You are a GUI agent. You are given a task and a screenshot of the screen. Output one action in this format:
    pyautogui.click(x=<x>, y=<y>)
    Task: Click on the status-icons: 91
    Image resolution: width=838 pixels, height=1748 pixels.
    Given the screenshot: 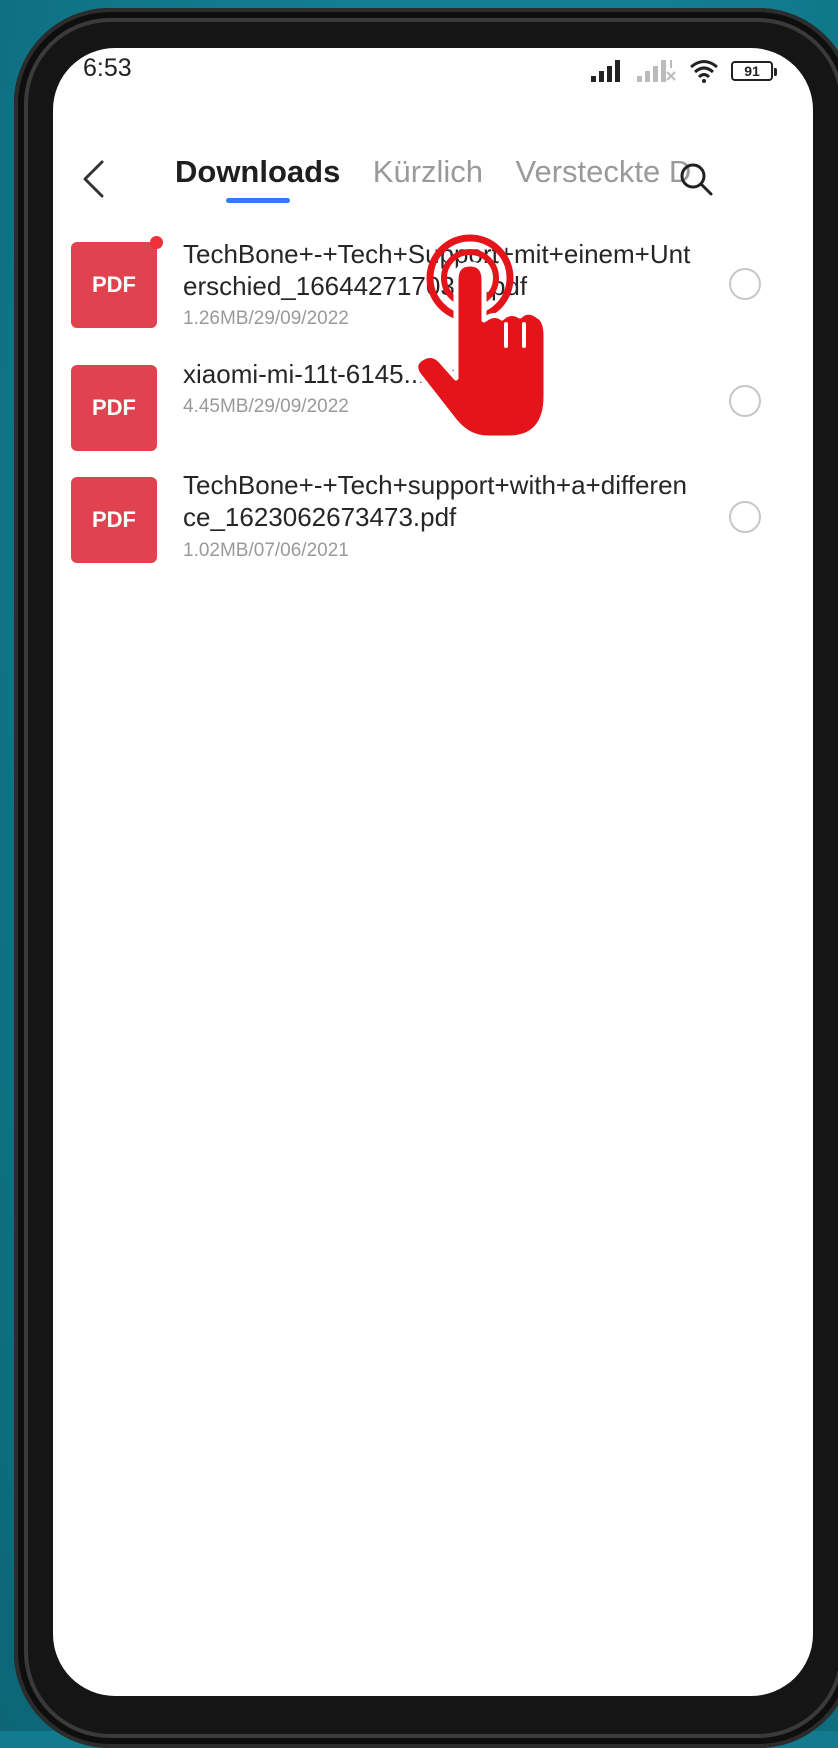 What is the action you would take?
    pyautogui.click(x=684, y=71)
    